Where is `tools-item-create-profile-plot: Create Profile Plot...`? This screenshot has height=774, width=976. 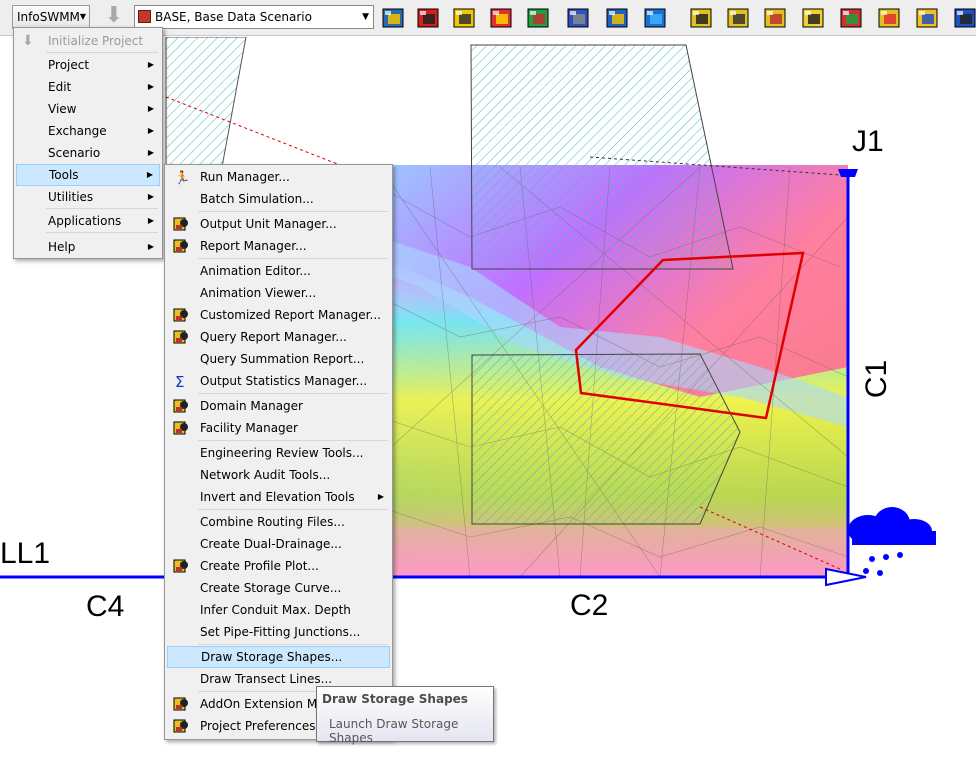
tools-item-create-profile-plot: Create Profile Plot... is located at coordinates (278, 566).